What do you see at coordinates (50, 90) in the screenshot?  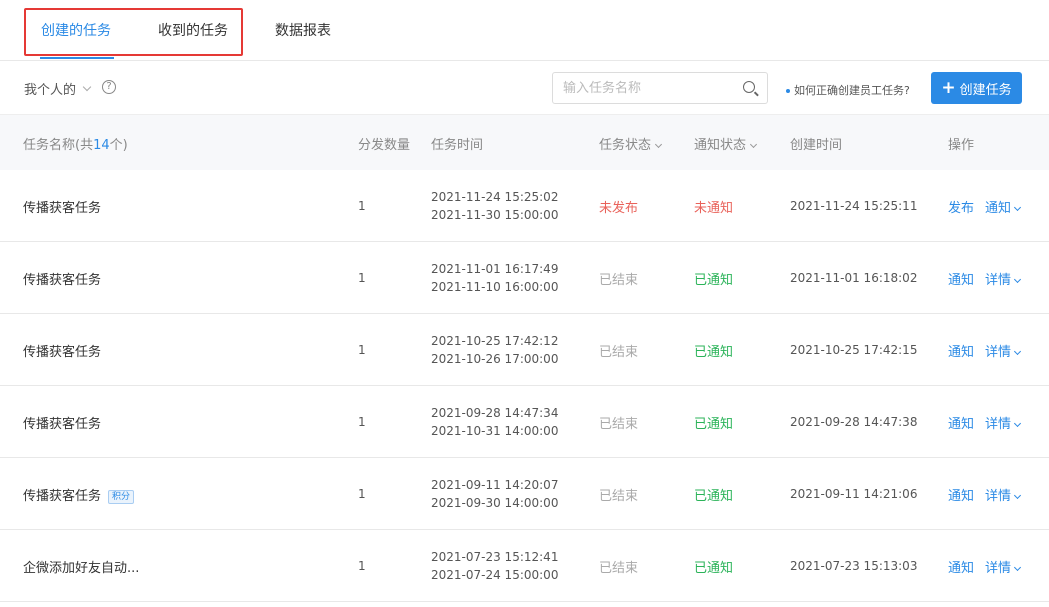 I see `scope-label: 我个人的` at bounding box center [50, 90].